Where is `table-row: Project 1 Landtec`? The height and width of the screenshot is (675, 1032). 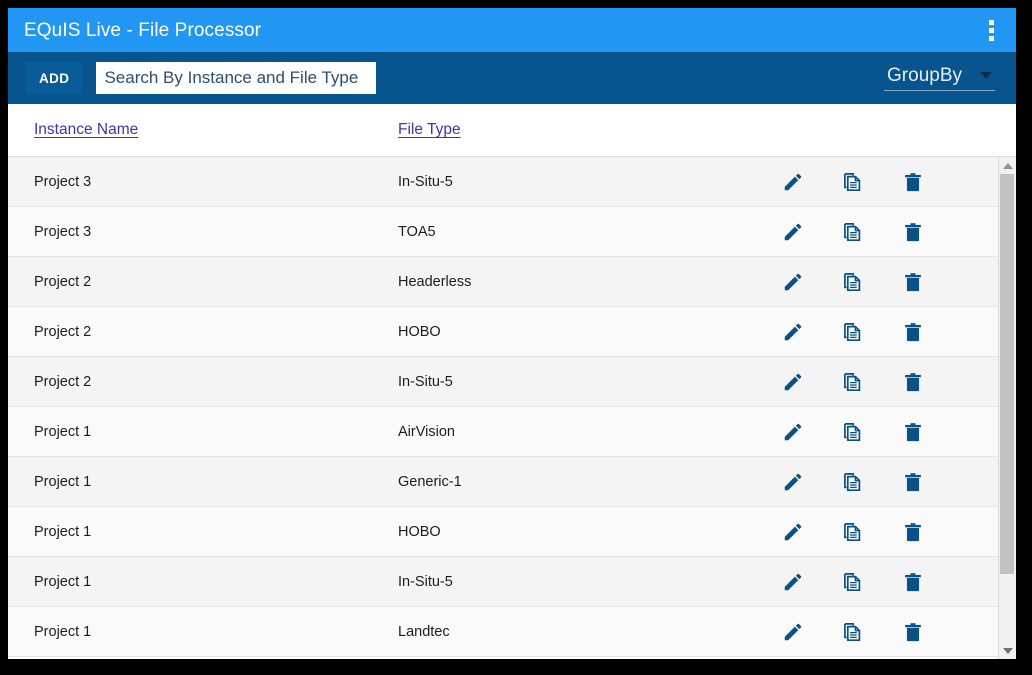
table-row: Project 1 Landtec is located at coordinates (503, 632).